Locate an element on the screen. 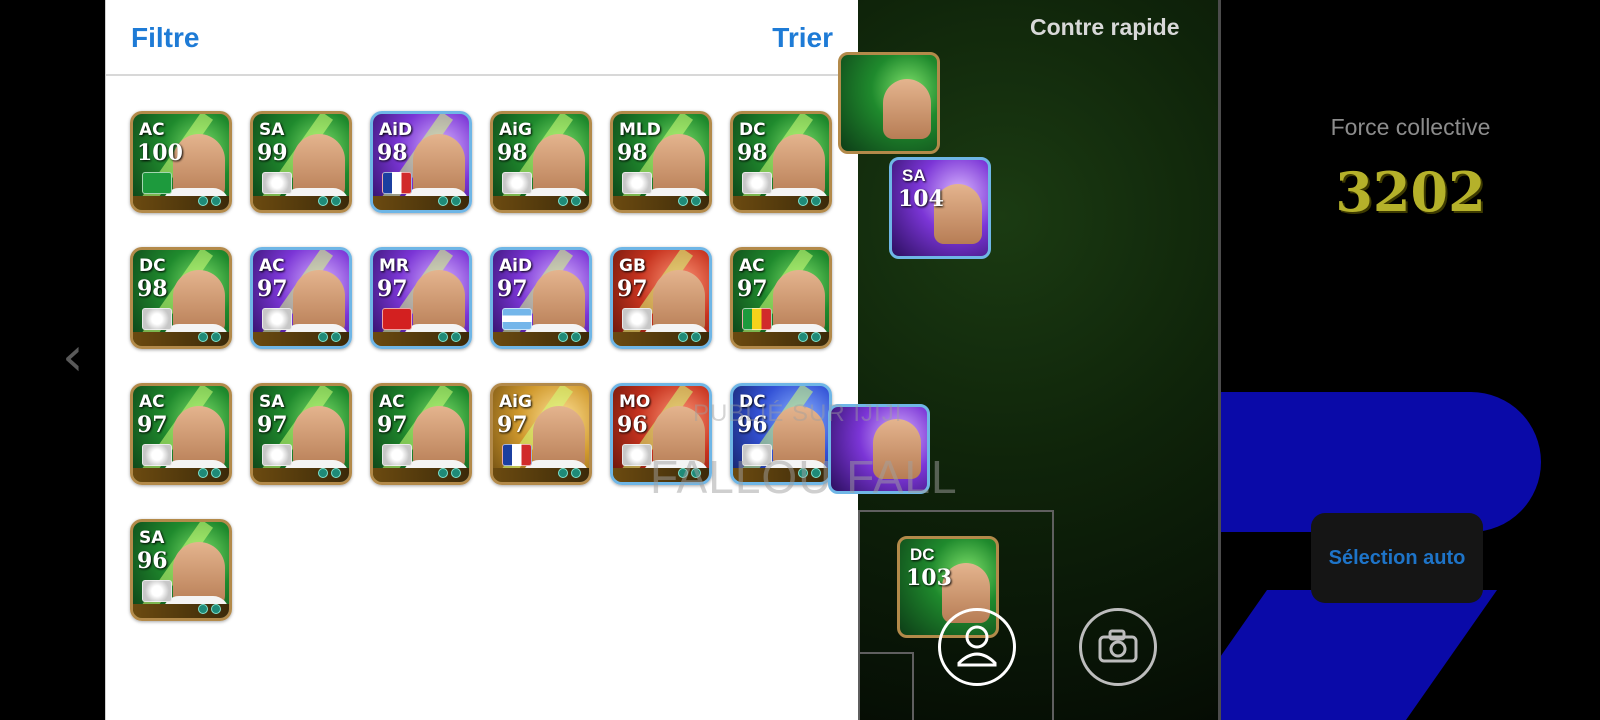 This screenshot has height=720, width=1600. argentina-flag-icon is located at coordinates (517, 319).